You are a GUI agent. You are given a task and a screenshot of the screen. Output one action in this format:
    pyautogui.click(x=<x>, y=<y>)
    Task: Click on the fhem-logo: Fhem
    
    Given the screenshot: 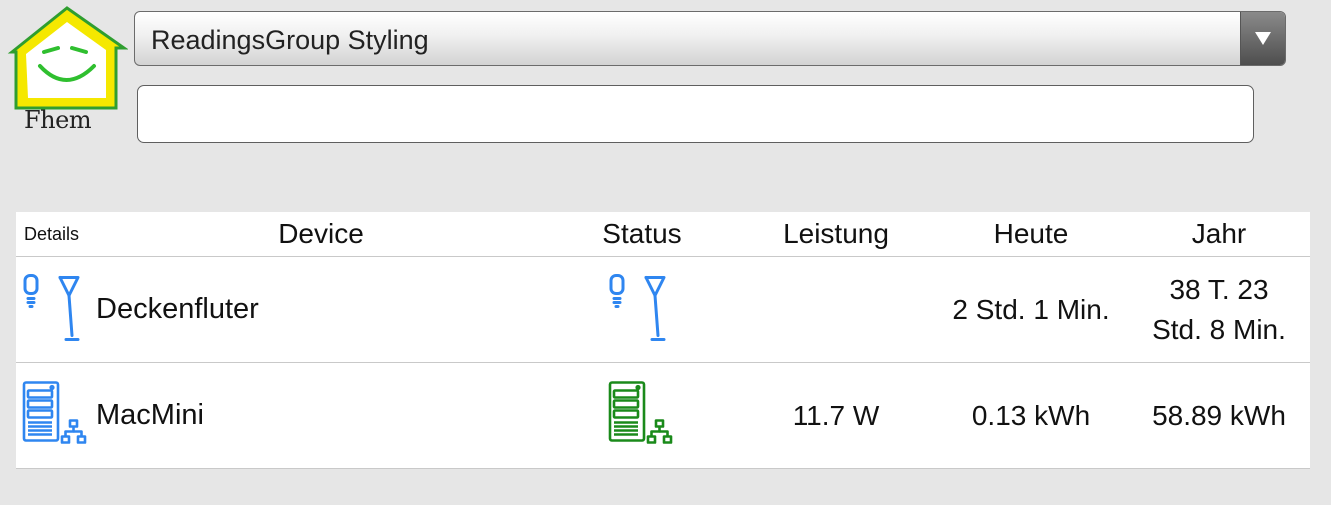 What is the action you would take?
    pyautogui.click(x=67, y=71)
    